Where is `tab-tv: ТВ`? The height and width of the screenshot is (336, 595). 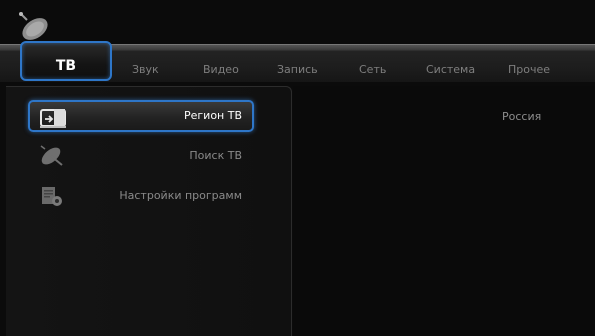
tab-tv: ТВ is located at coordinates (66, 61).